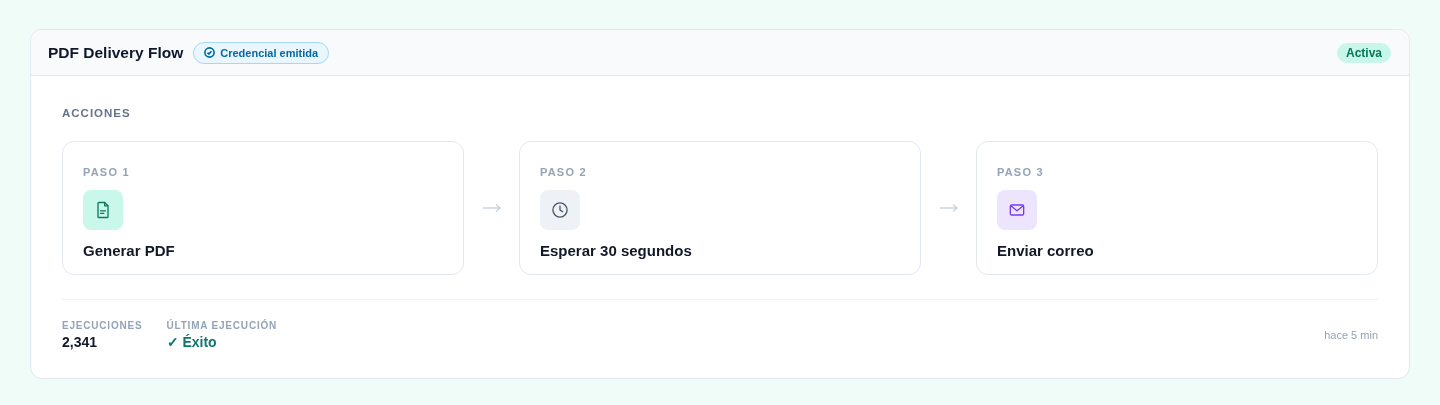  I want to click on stat-label: EJECUCIONES, so click(102, 325).